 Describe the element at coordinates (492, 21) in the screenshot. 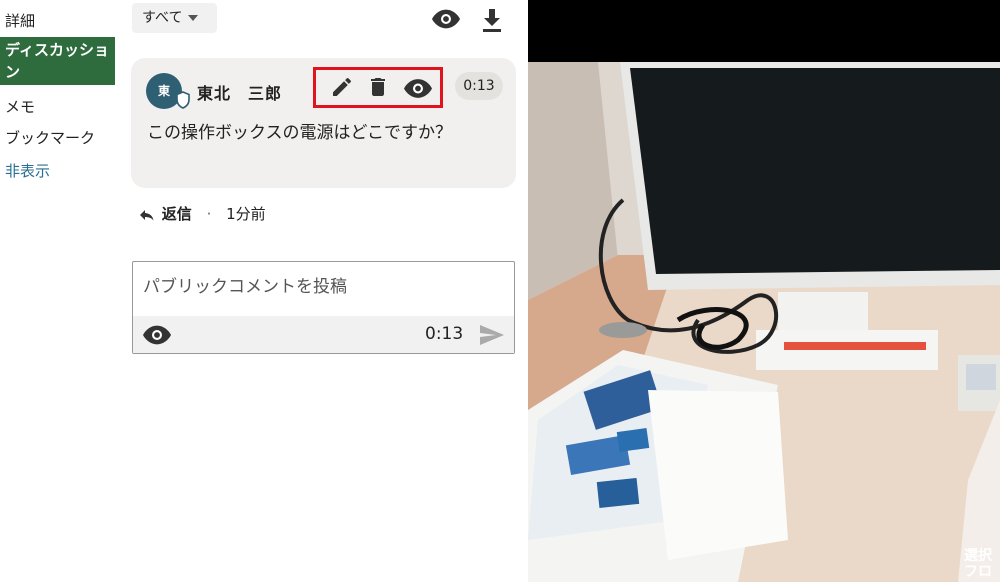

I see `download-icon` at that location.